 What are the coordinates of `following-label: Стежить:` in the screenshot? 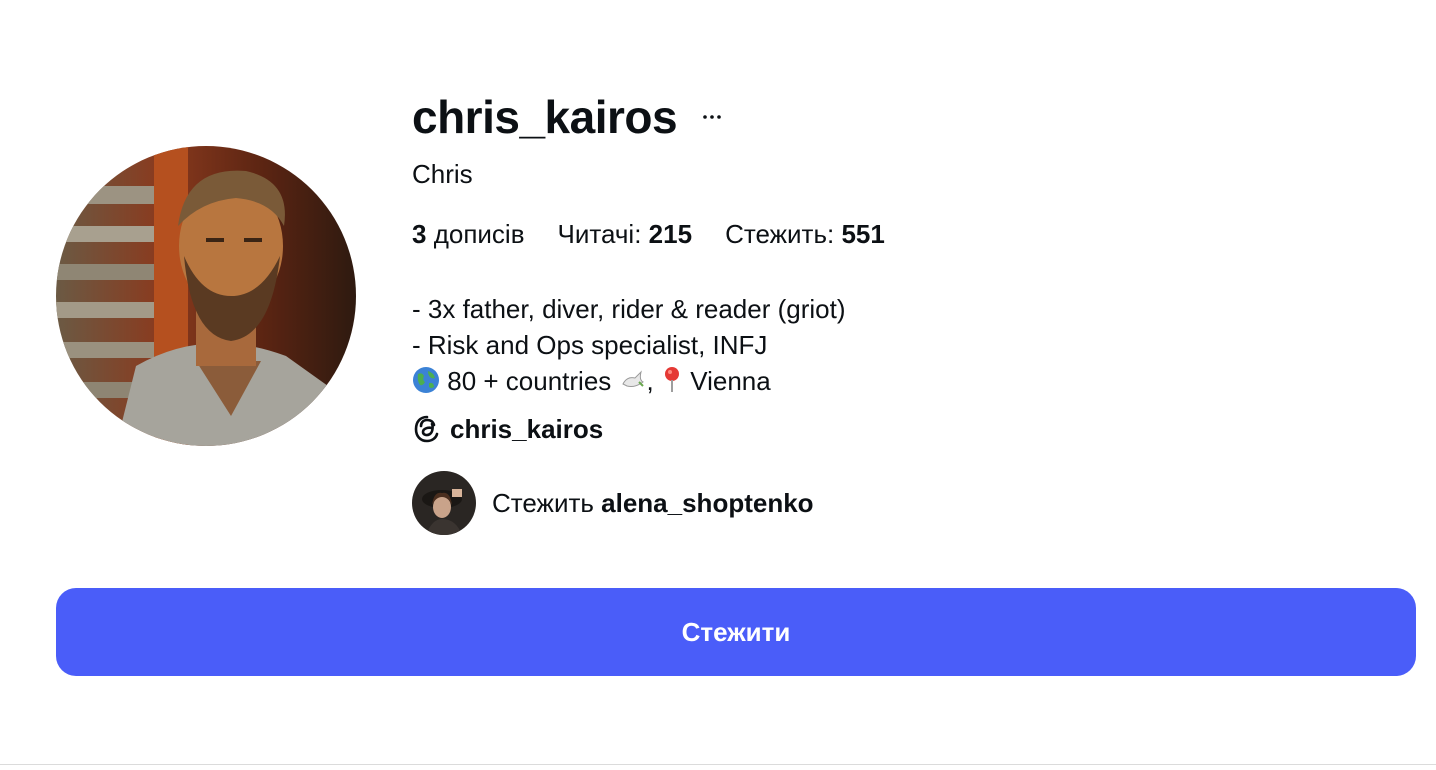 It's located at (783, 234).